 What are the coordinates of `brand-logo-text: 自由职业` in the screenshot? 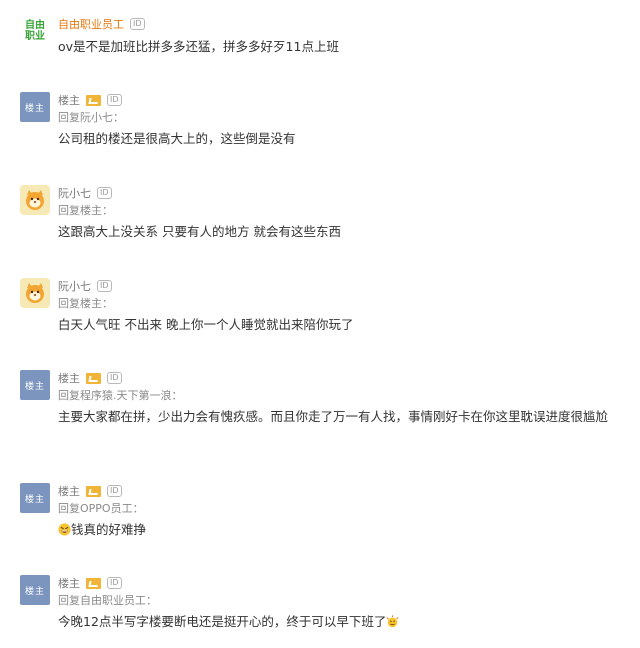 It's located at (35, 31).